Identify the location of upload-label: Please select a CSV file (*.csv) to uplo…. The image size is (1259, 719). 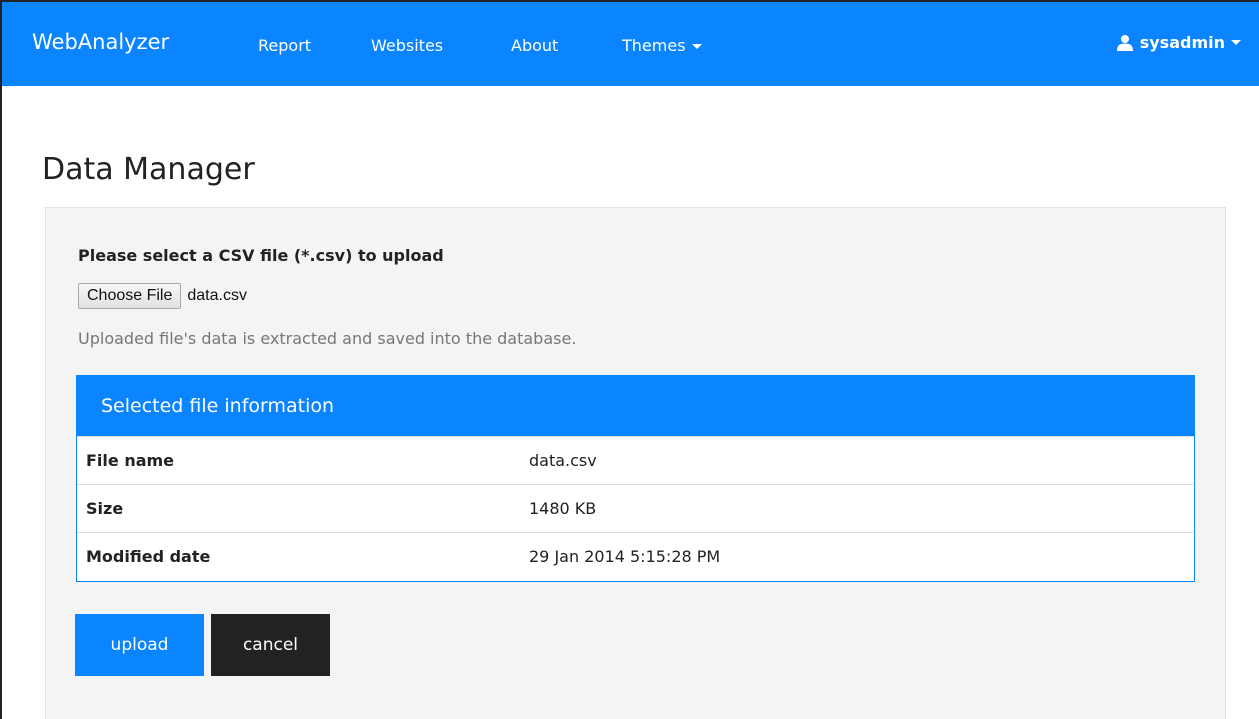
(261, 255).